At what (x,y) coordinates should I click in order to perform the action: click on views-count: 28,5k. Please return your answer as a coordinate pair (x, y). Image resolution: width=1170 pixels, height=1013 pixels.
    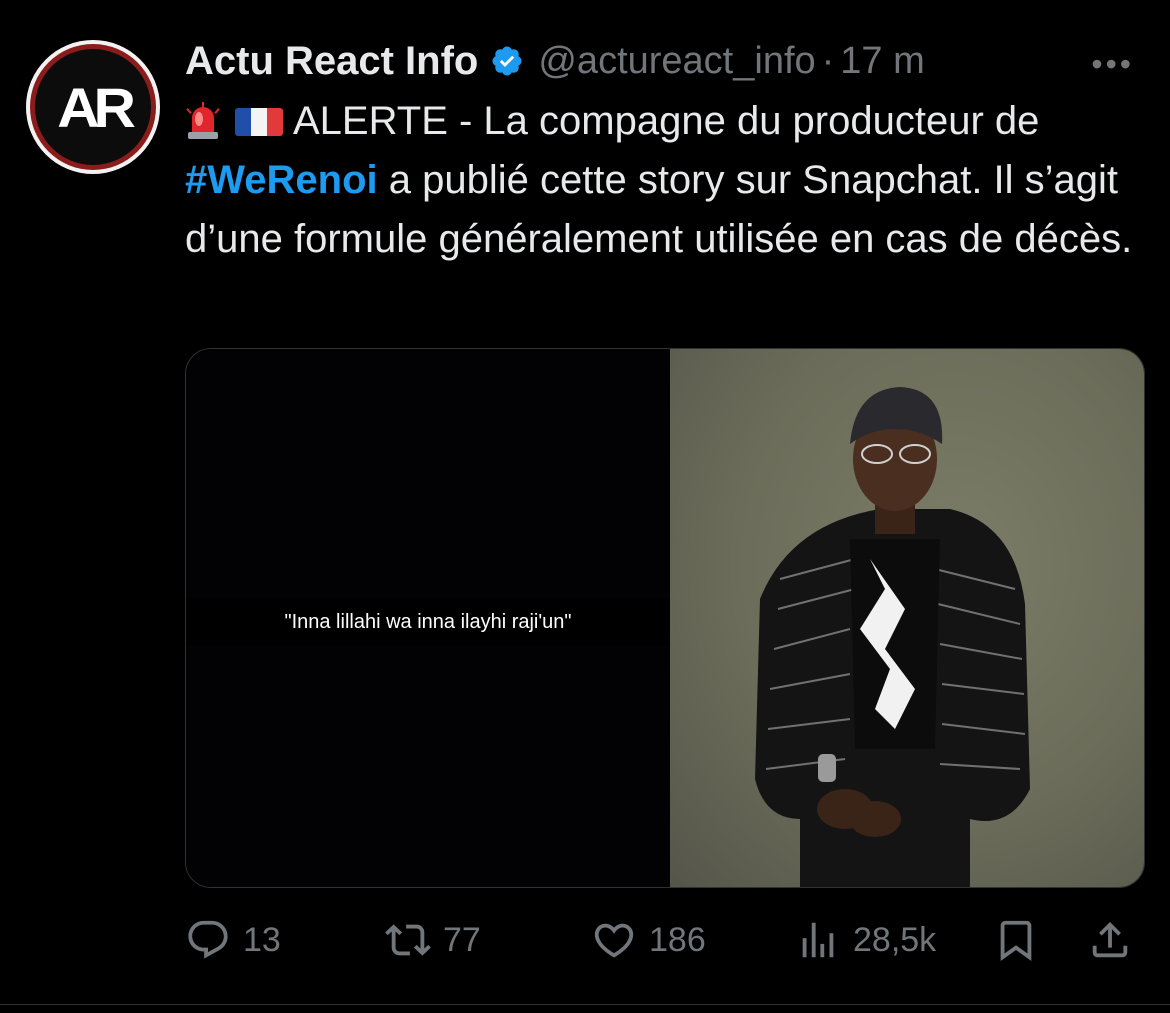
    Looking at the image, I should click on (895, 939).